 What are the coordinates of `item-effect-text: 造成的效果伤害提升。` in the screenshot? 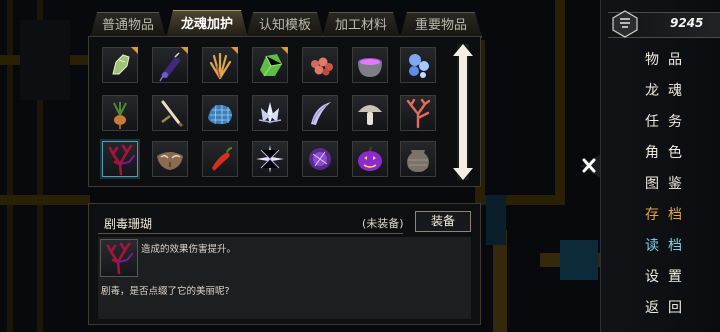 It's located at (189, 249).